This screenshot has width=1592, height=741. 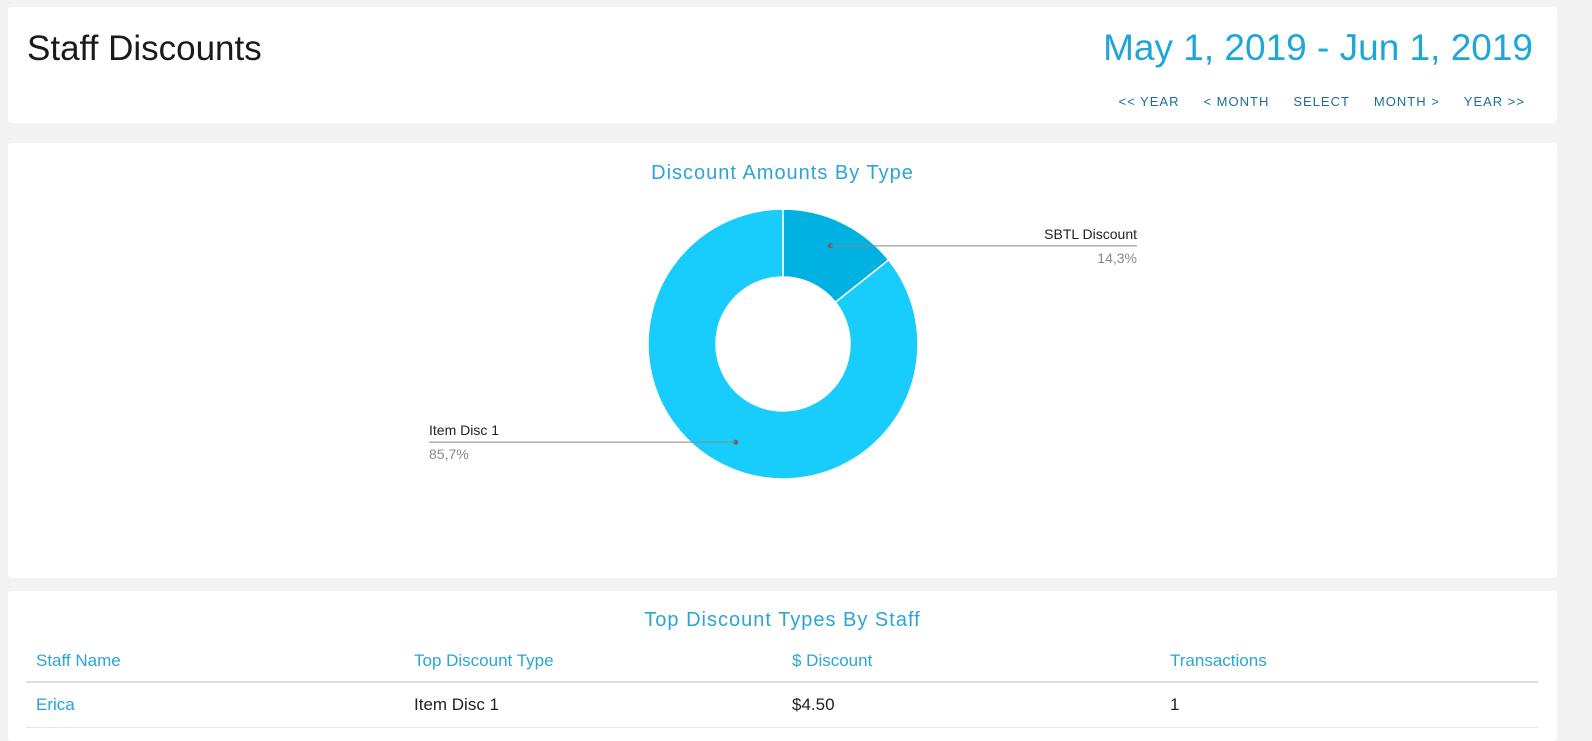 What do you see at coordinates (1349, 705) in the screenshot?
I see `transactions-cell: 1` at bounding box center [1349, 705].